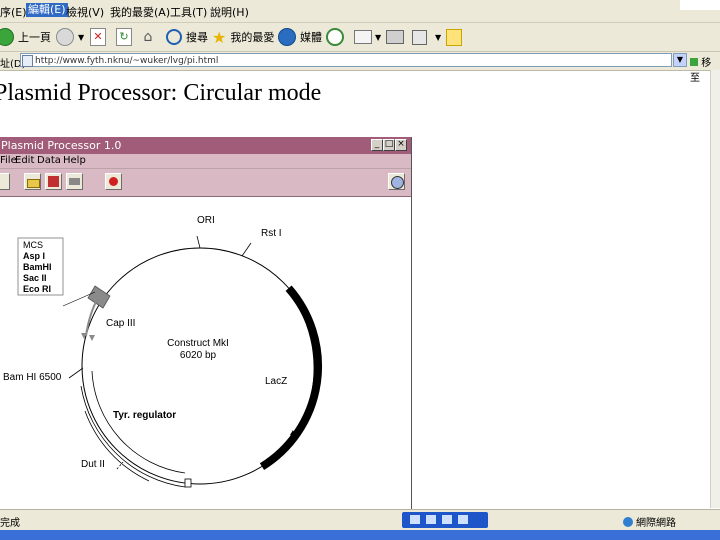 The image size is (720, 540). I want to click on app-title: Plasmid Processor 1.0, so click(61, 145).